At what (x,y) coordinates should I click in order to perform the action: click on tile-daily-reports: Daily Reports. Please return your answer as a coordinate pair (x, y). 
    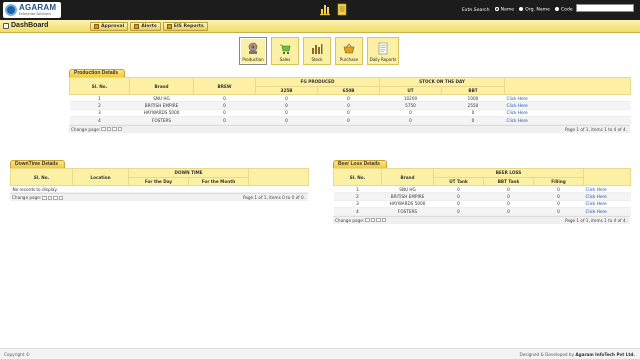
    Looking at the image, I should click on (383, 51).